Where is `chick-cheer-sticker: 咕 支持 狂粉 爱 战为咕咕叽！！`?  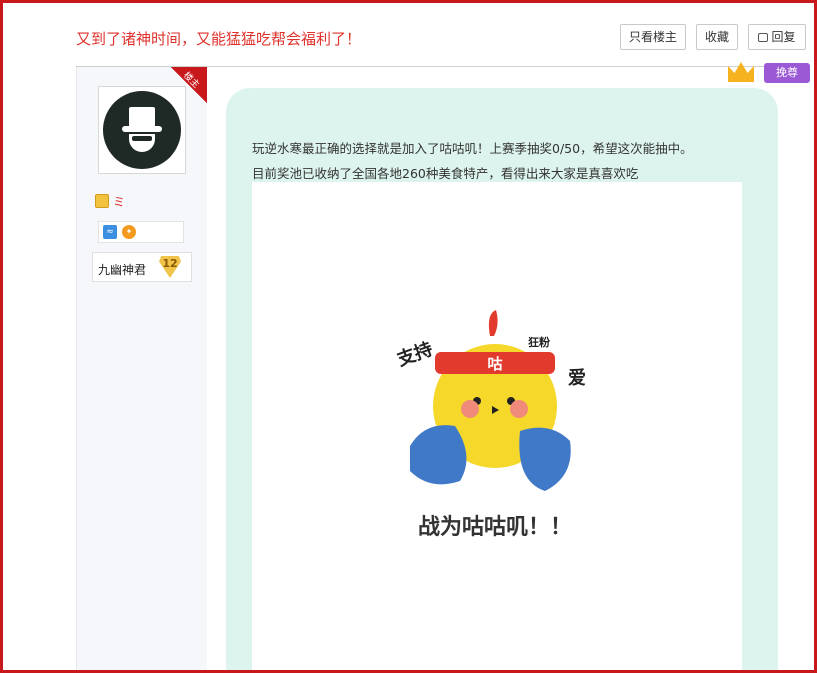
chick-cheer-sticker: 咕 支持 狂粉 爱 战为咕咕叽！！ is located at coordinates (495, 426).